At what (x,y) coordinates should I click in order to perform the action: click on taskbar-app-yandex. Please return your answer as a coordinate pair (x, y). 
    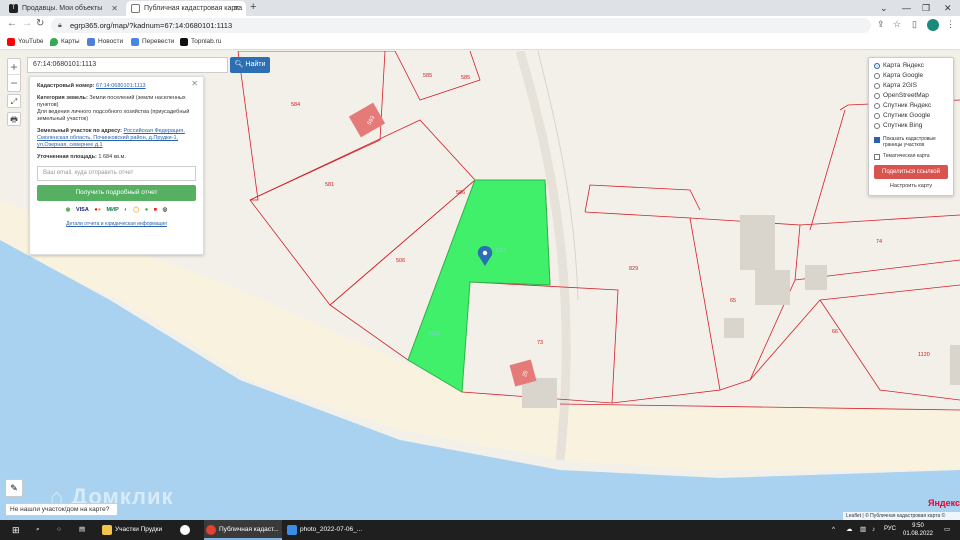
    Looking at the image, I should click on (189, 530).